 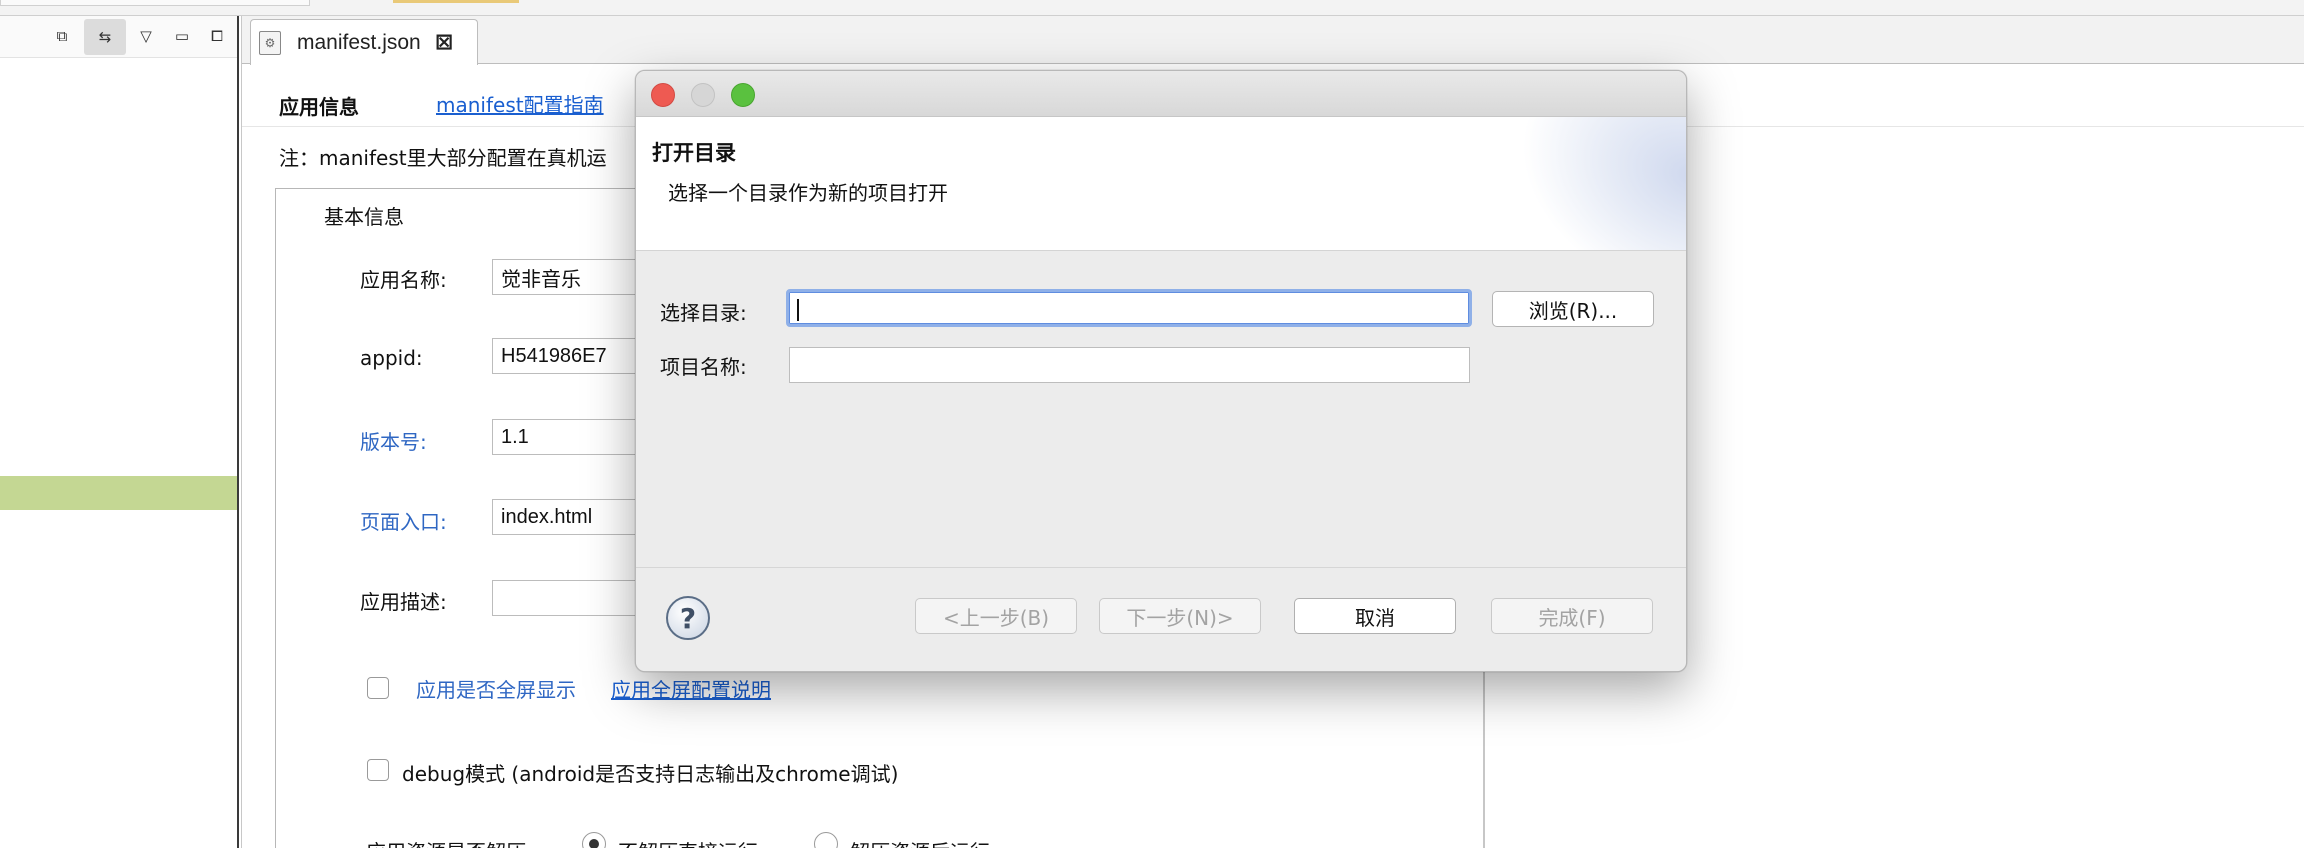 What do you see at coordinates (443, 158) in the screenshot?
I see `manifest-note: 注：manifest里大部分配置在真机运` at bounding box center [443, 158].